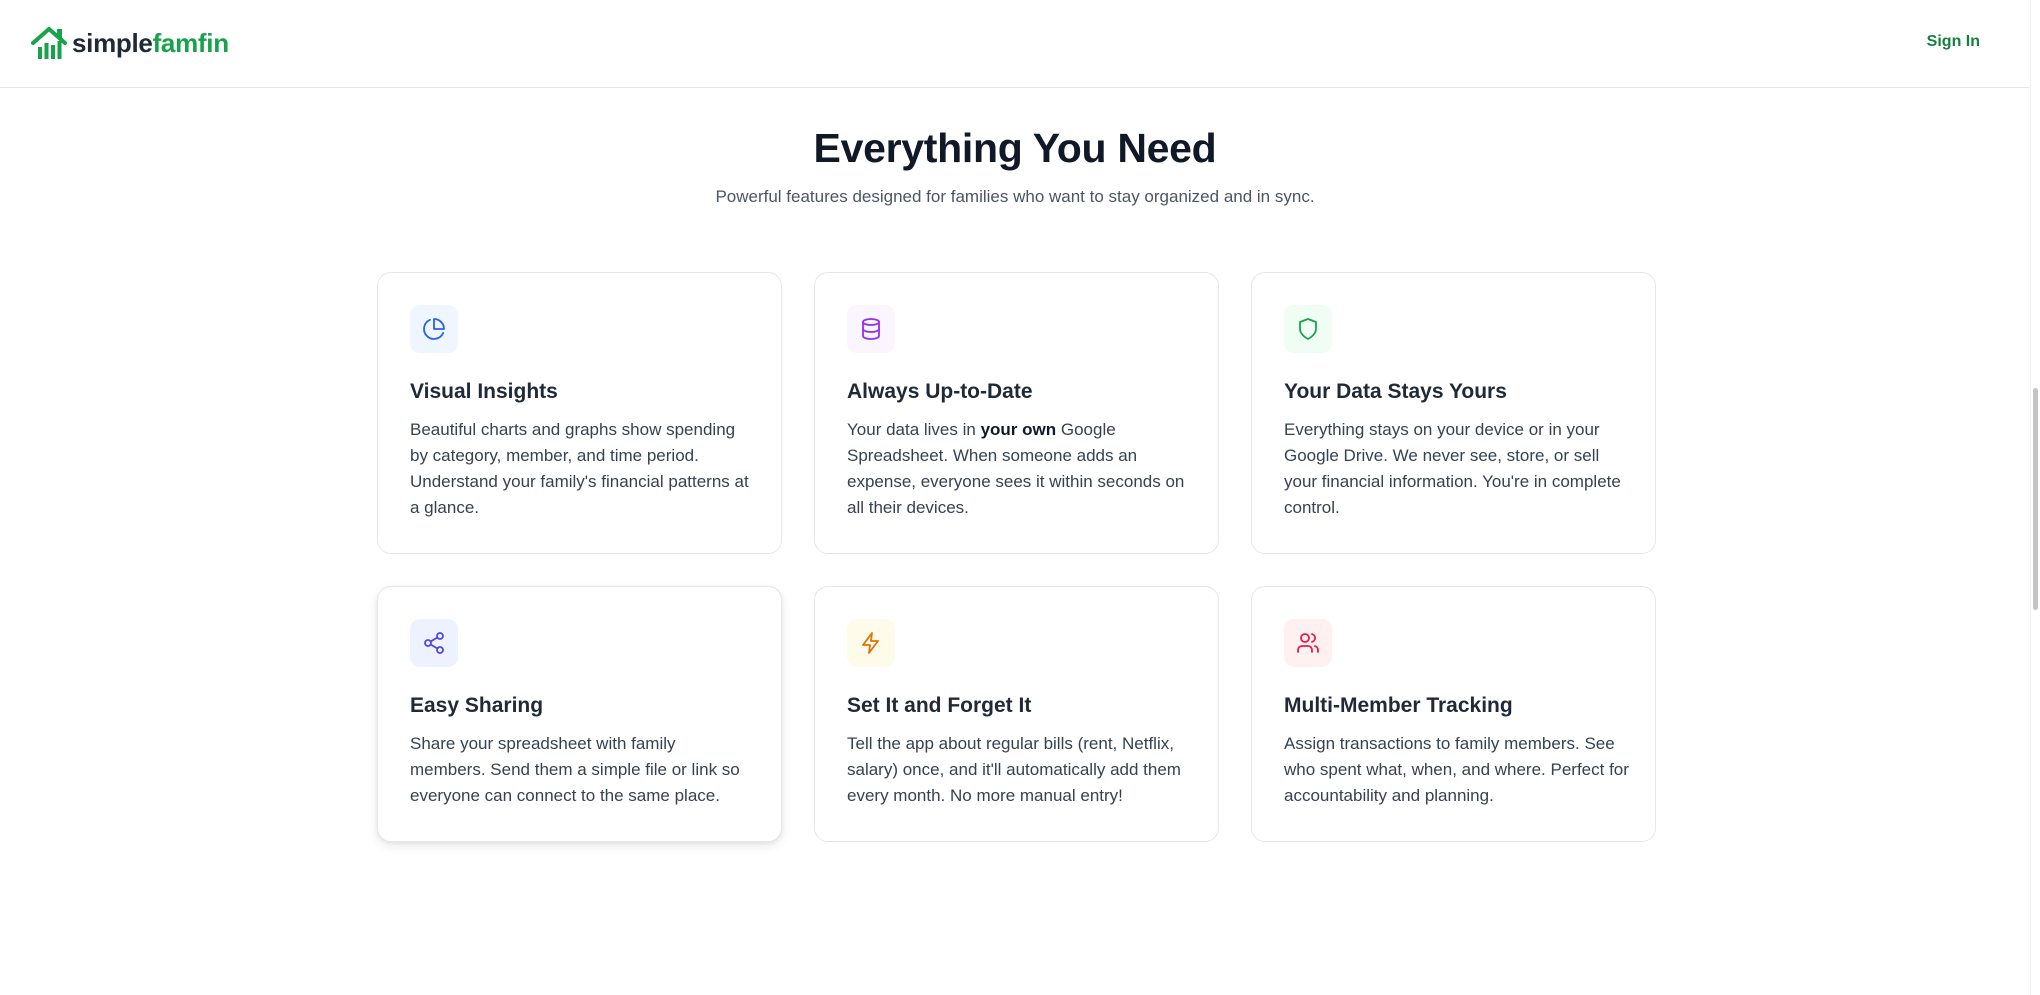  I want to click on feature-title: Set It and Forget It, so click(939, 705).